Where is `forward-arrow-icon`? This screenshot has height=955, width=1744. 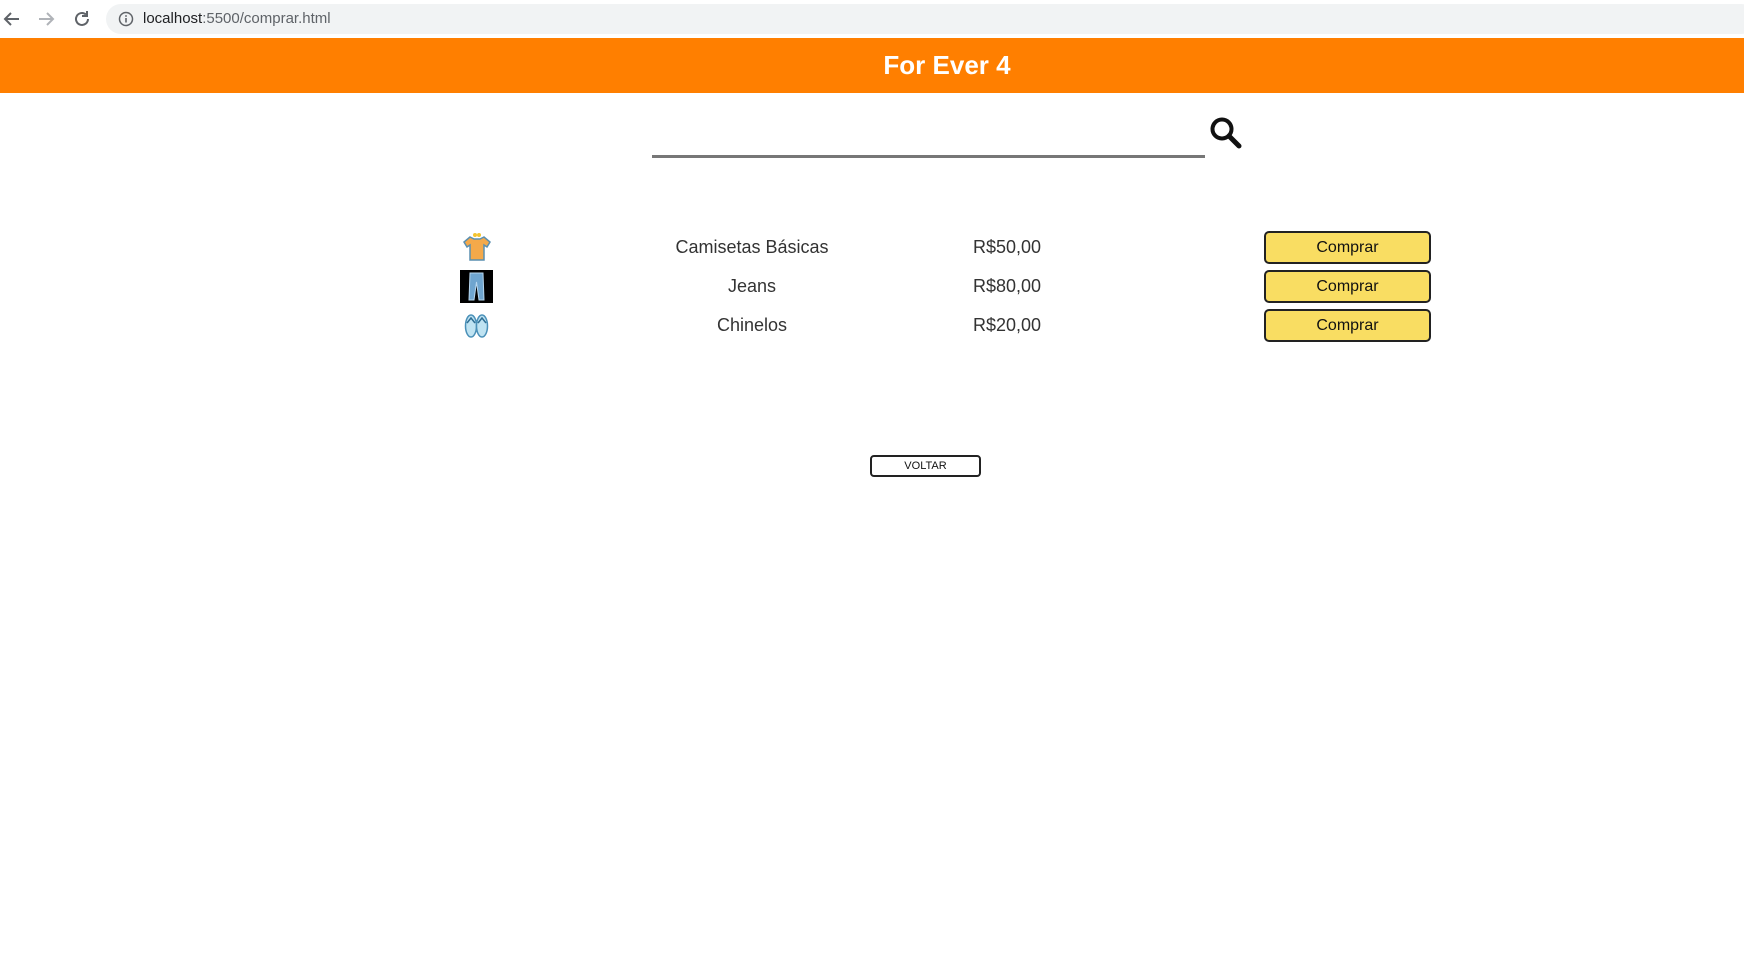 forward-arrow-icon is located at coordinates (46, 19).